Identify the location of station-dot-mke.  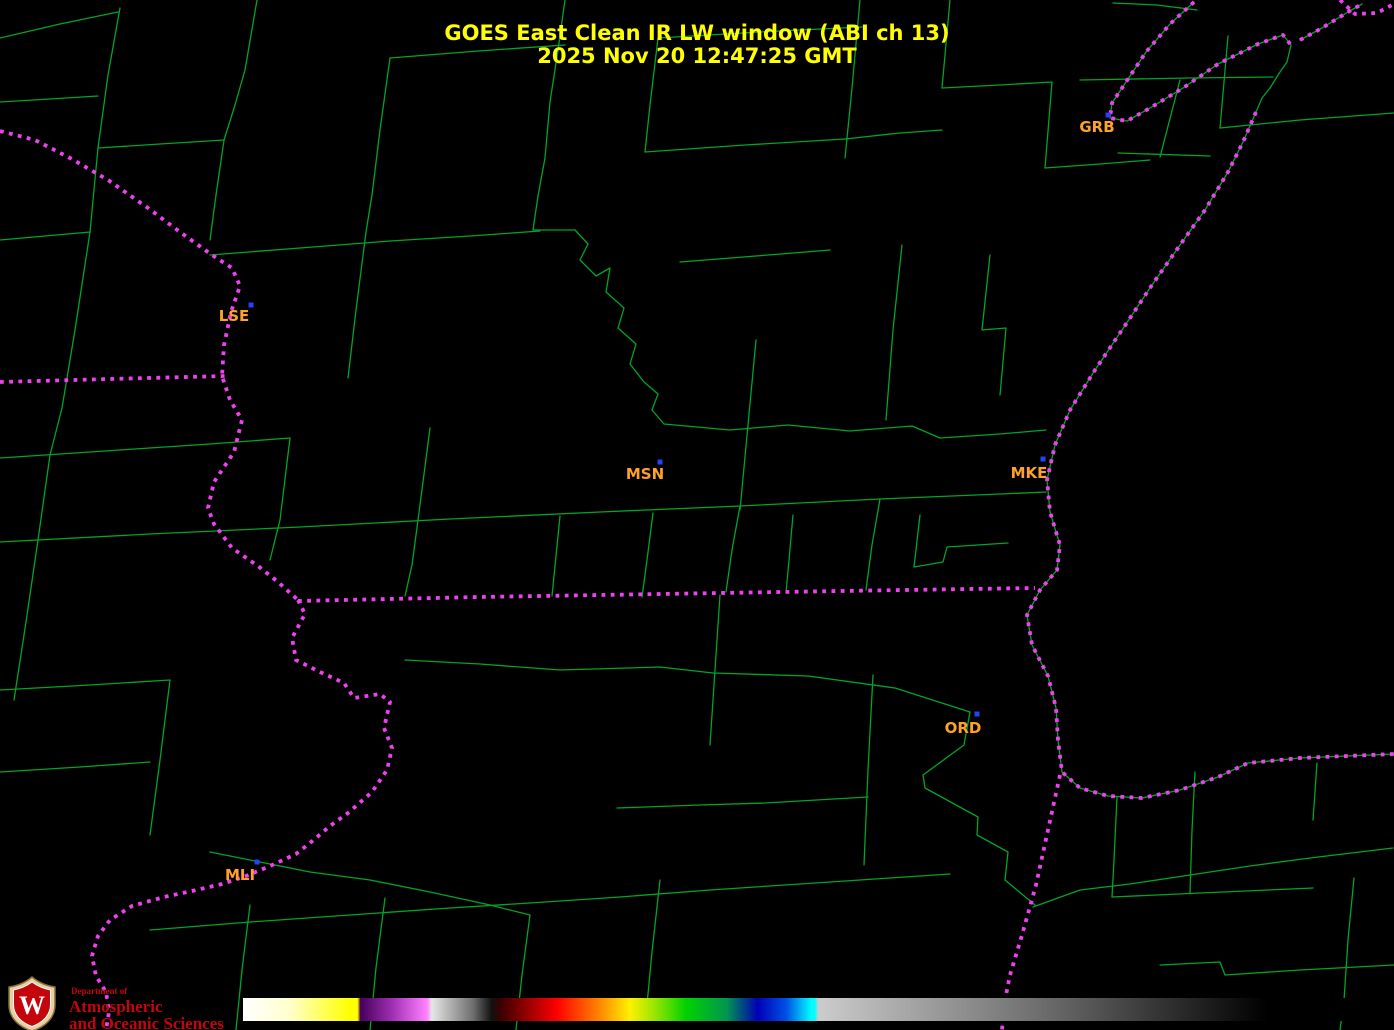
(1043, 459).